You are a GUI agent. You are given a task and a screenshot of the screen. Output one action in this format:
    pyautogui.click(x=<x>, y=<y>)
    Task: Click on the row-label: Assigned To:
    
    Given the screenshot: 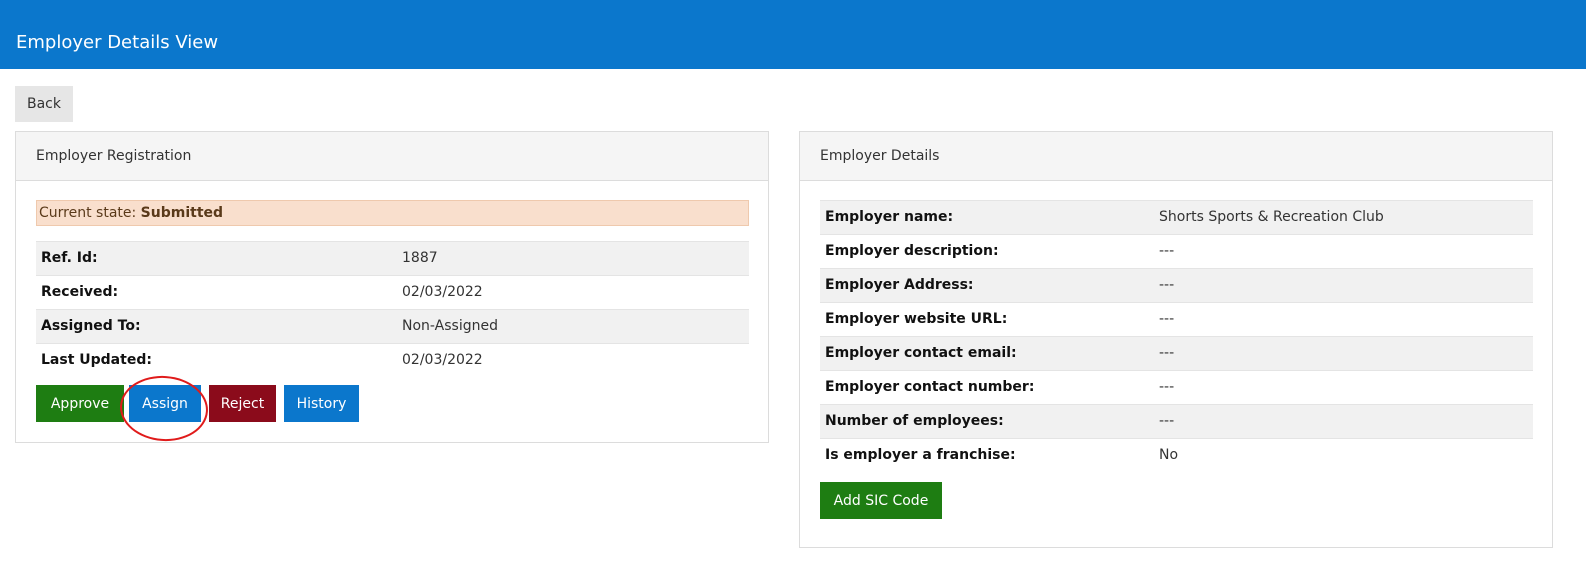 What is the action you would take?
    pyautogui.click(x=91, y=326)
    